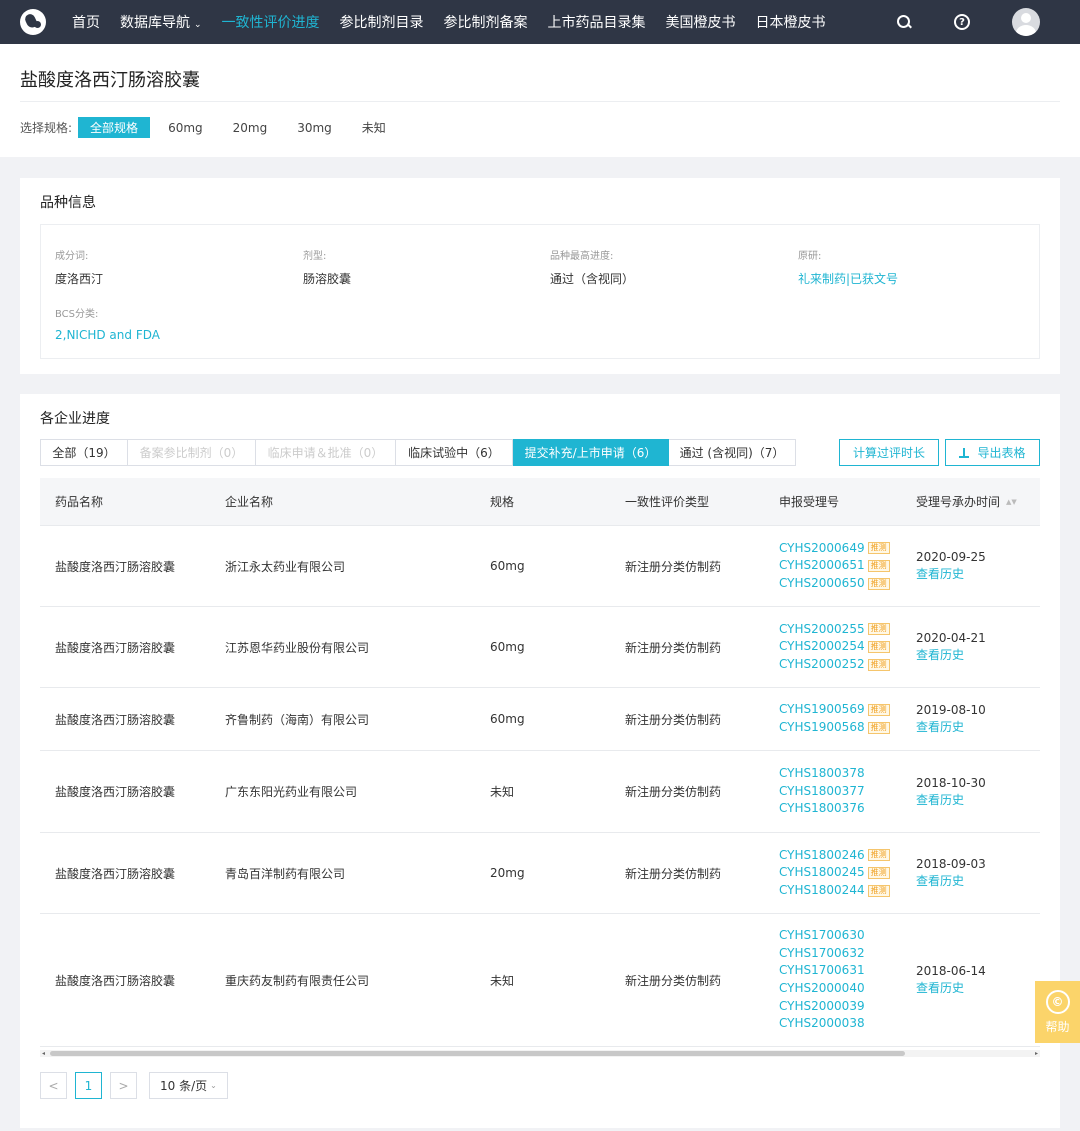 This screenshot has height=1131, width=1080. Describe the element at coordinates (822, 971) in the screenshot. I see `application-number-link: CYHS1700631` at that location.